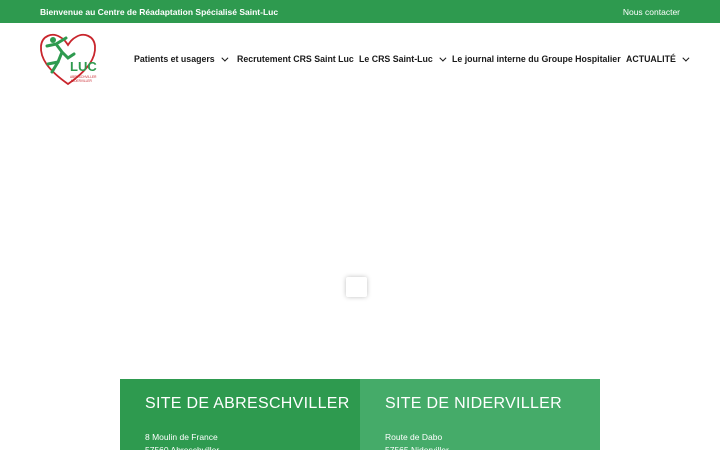 The image size is (720, 455). I want to click on nav-item-recrutement: Recrutement CRS Saint Luc, so click(295, 59).